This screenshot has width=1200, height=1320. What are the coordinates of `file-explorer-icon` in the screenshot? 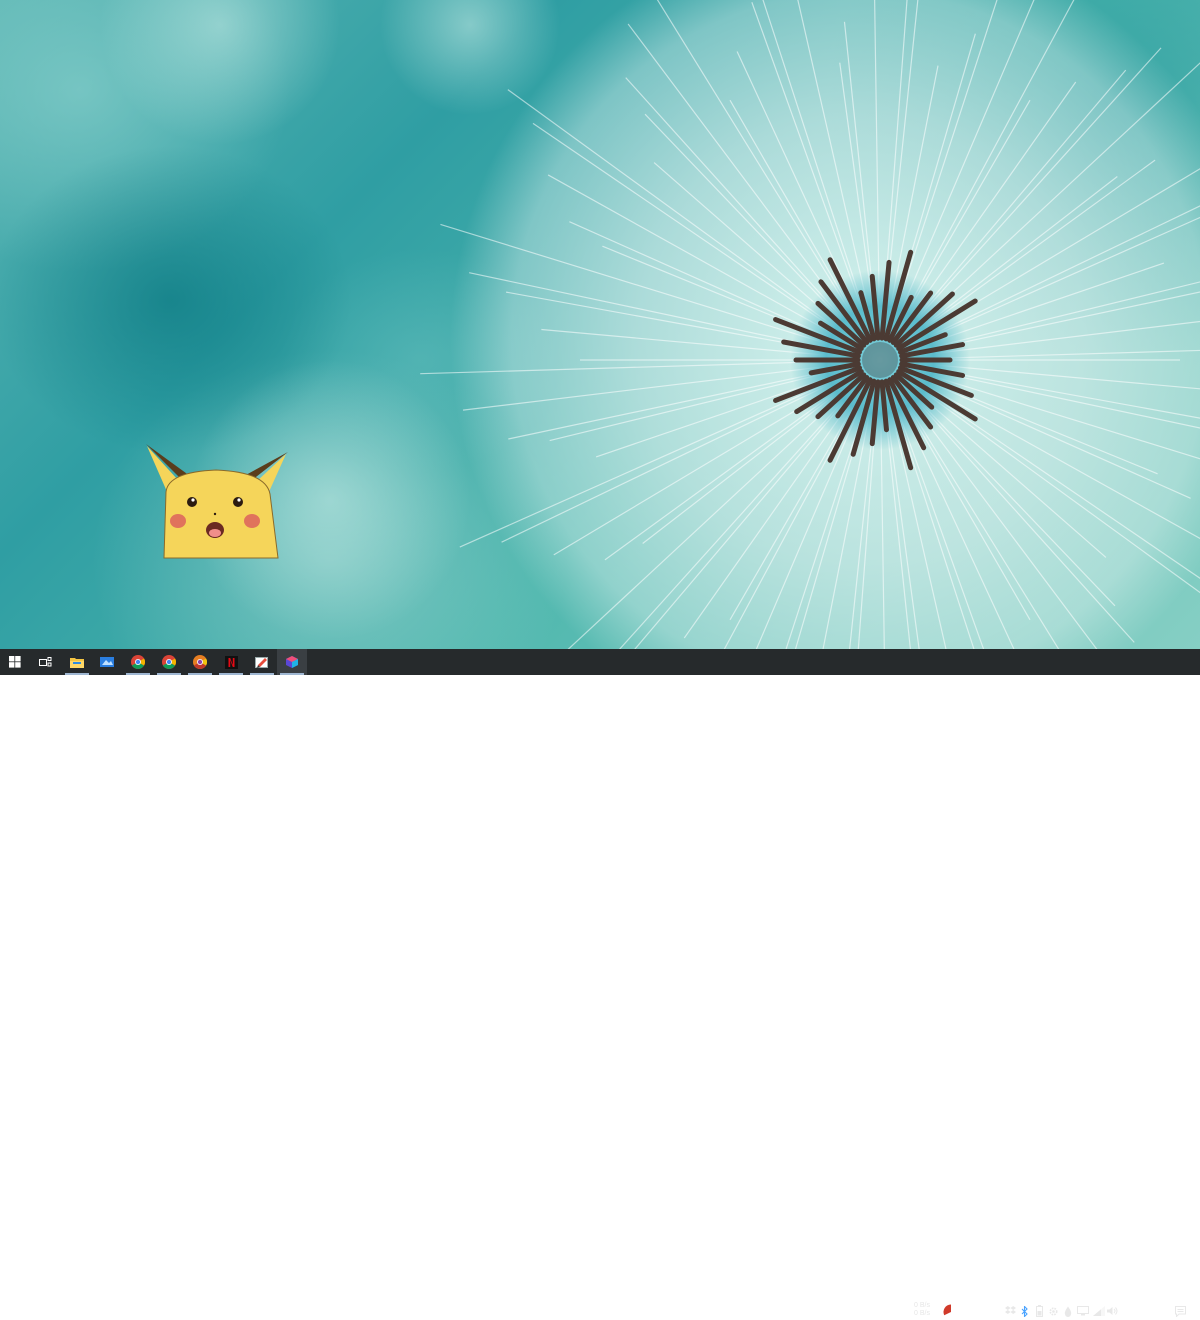 It's located at (77, 663).